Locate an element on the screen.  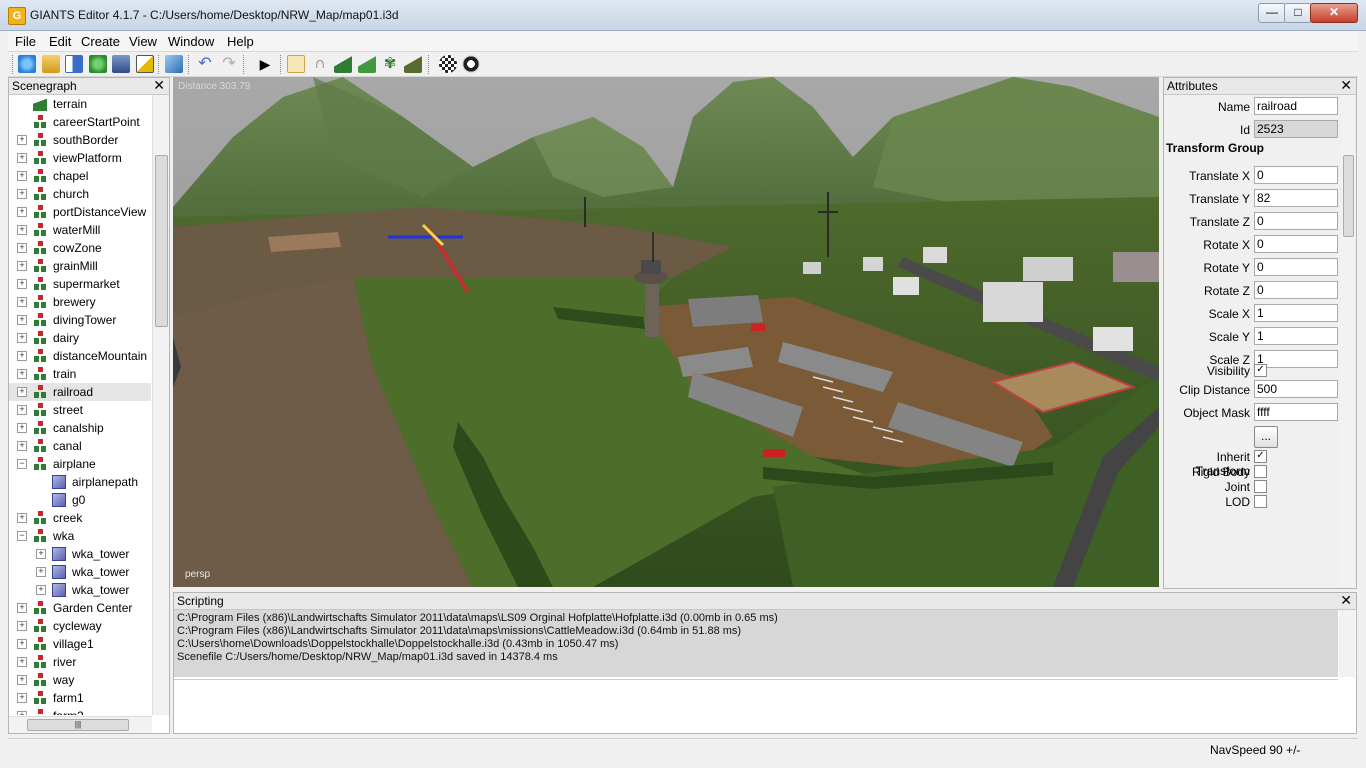
tree-item: + farm1 is located at coordinates (80, 698).